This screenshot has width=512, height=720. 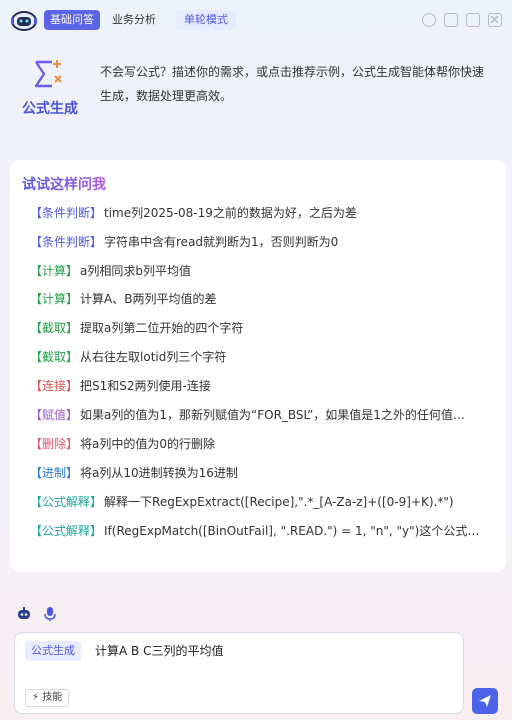 I want to click on suggestion-text: time列2025-08-19之前的数据为好，之后为差, so click(x=230, y=213).